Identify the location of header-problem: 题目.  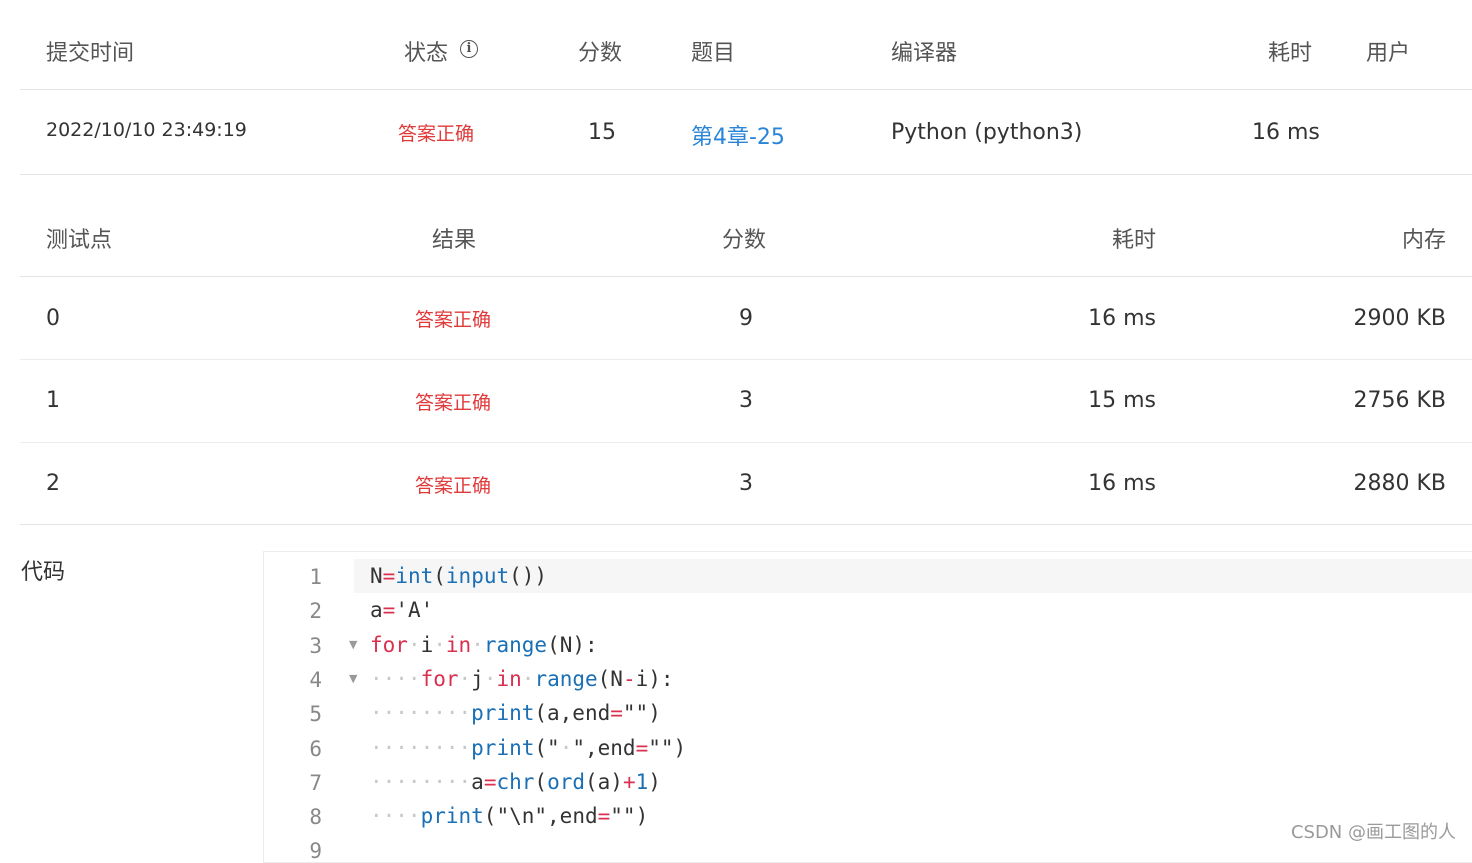
(713, 53).